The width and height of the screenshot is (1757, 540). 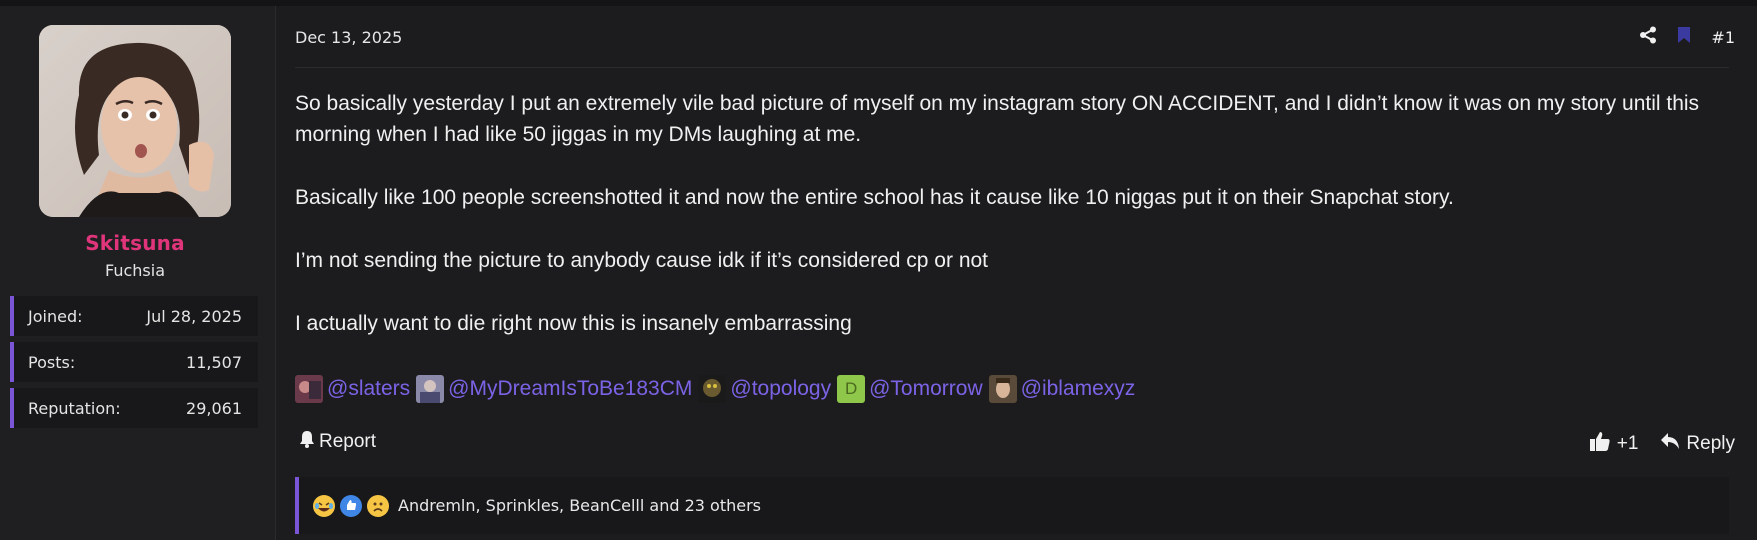 I want to click on sad-face-icon, so click(x=378, y=505).